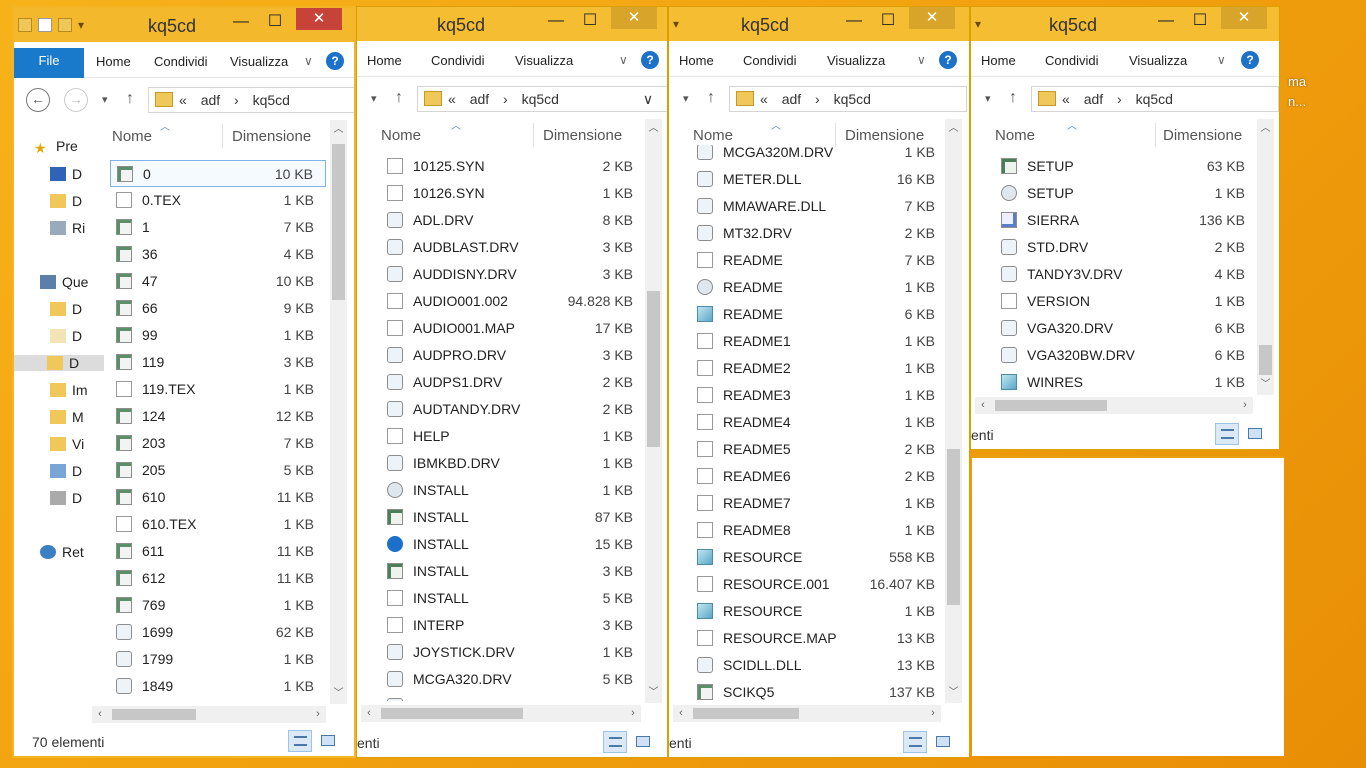 This screenshot has width=1366, height=768. Describe the element at coordinates (556, 21) in the screenshot. I see `minimize-button: —` at that location.